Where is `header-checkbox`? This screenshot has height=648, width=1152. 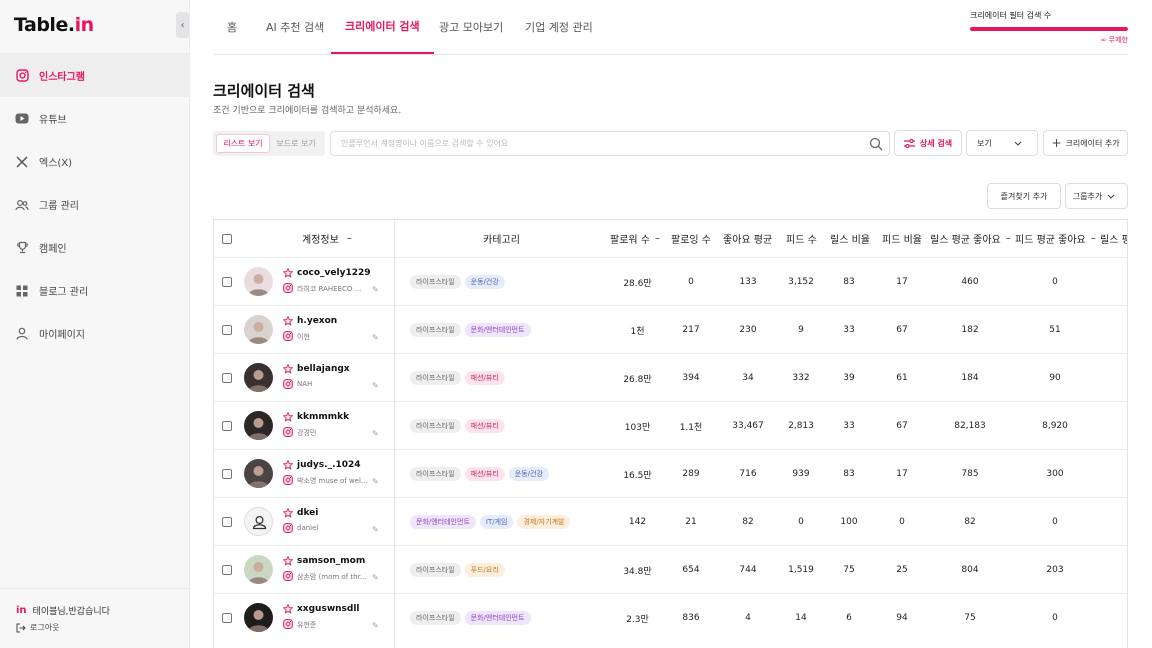 header-checkbox is located at coordinates (227, 238).